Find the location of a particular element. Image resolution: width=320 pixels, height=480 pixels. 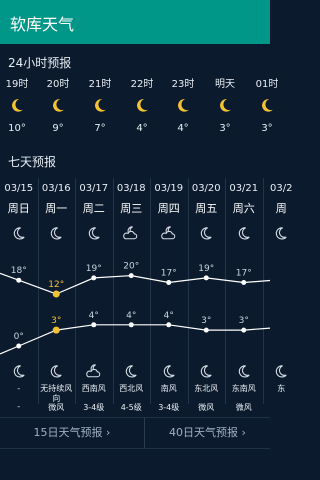

hourly-temp: 9° is located at coordinates (58, 128).